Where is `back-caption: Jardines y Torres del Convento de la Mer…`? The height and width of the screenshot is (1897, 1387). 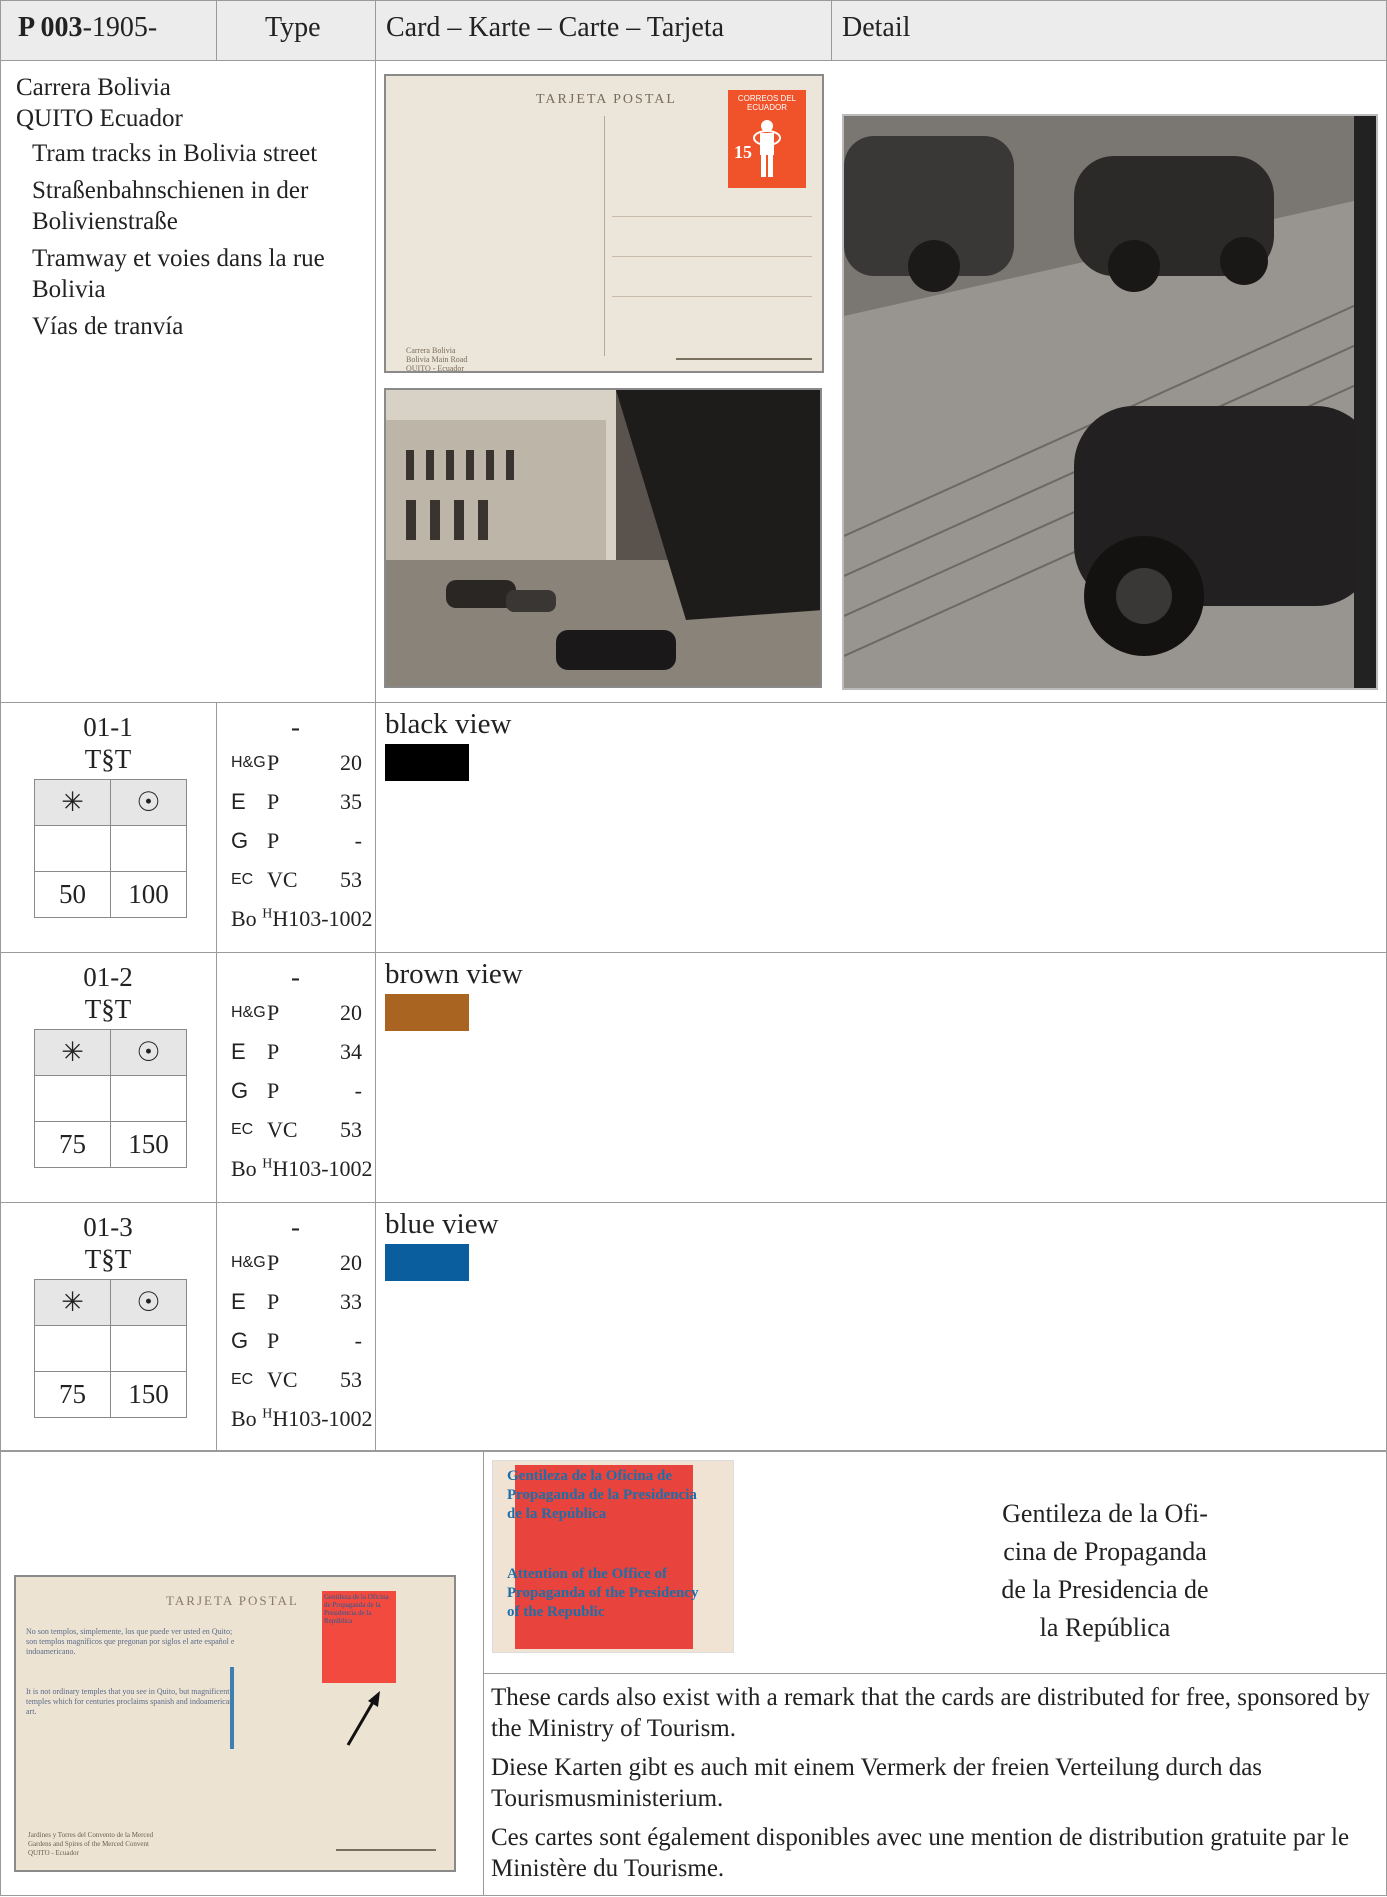
back-caption: Jardines y Torres del Convento de la Mer… is located at coordinates (91, 1844).